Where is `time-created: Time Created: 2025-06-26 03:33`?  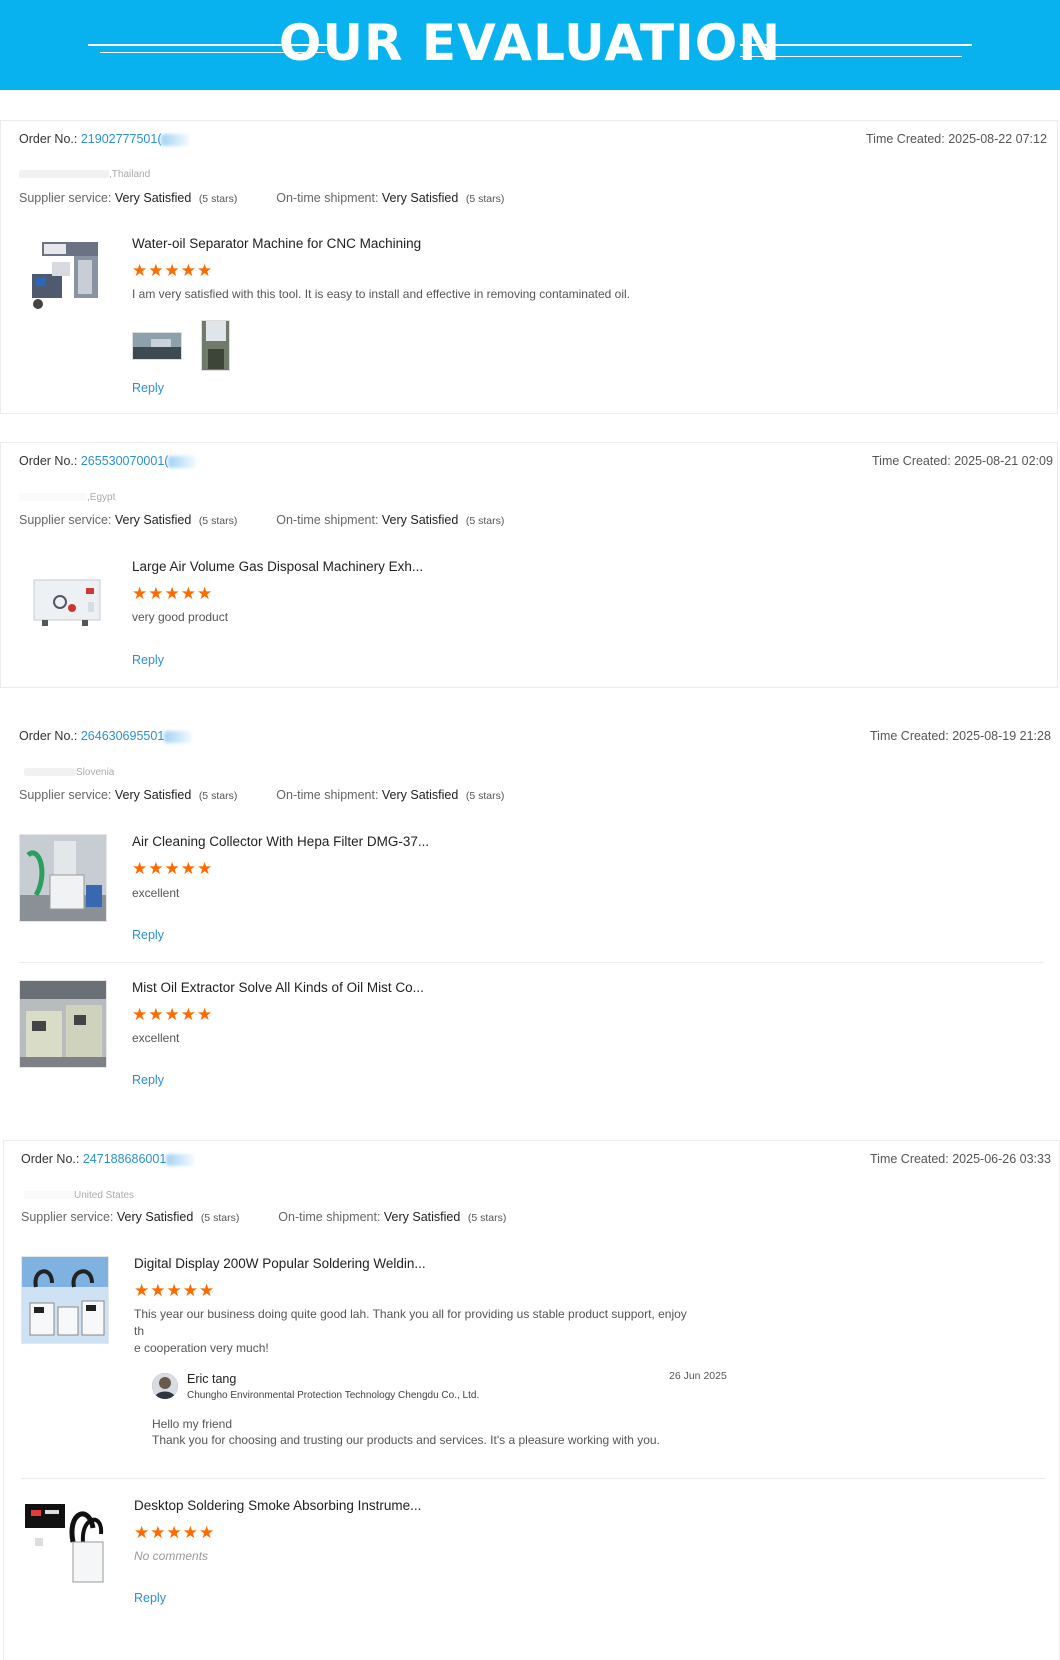
time-created: Time Created: 2025-06-26 03:33 is located at coordinates (960, 1159).